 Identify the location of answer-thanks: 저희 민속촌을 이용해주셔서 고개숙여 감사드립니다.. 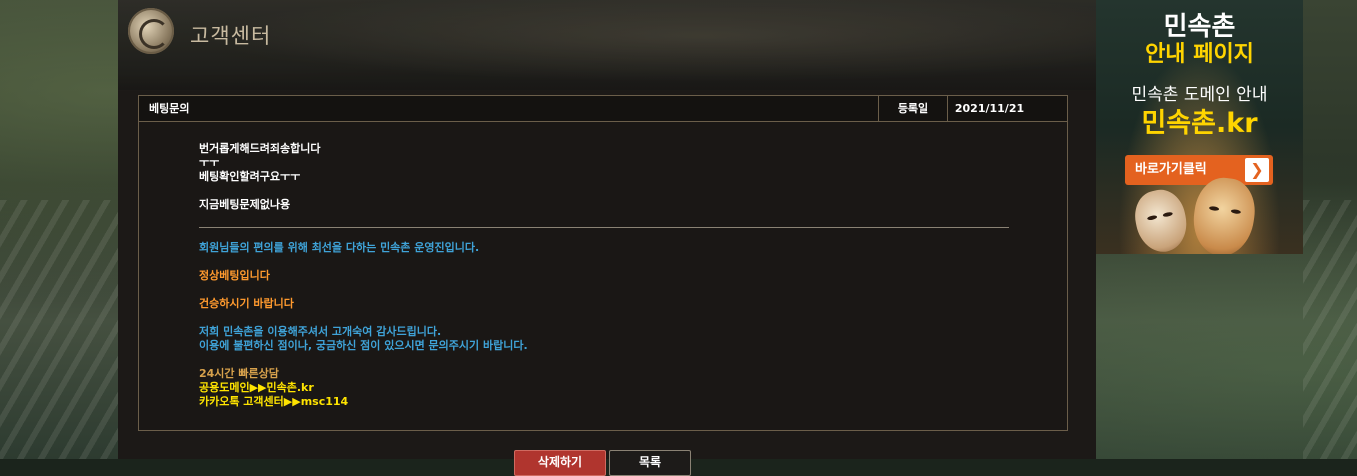
(320, 331).